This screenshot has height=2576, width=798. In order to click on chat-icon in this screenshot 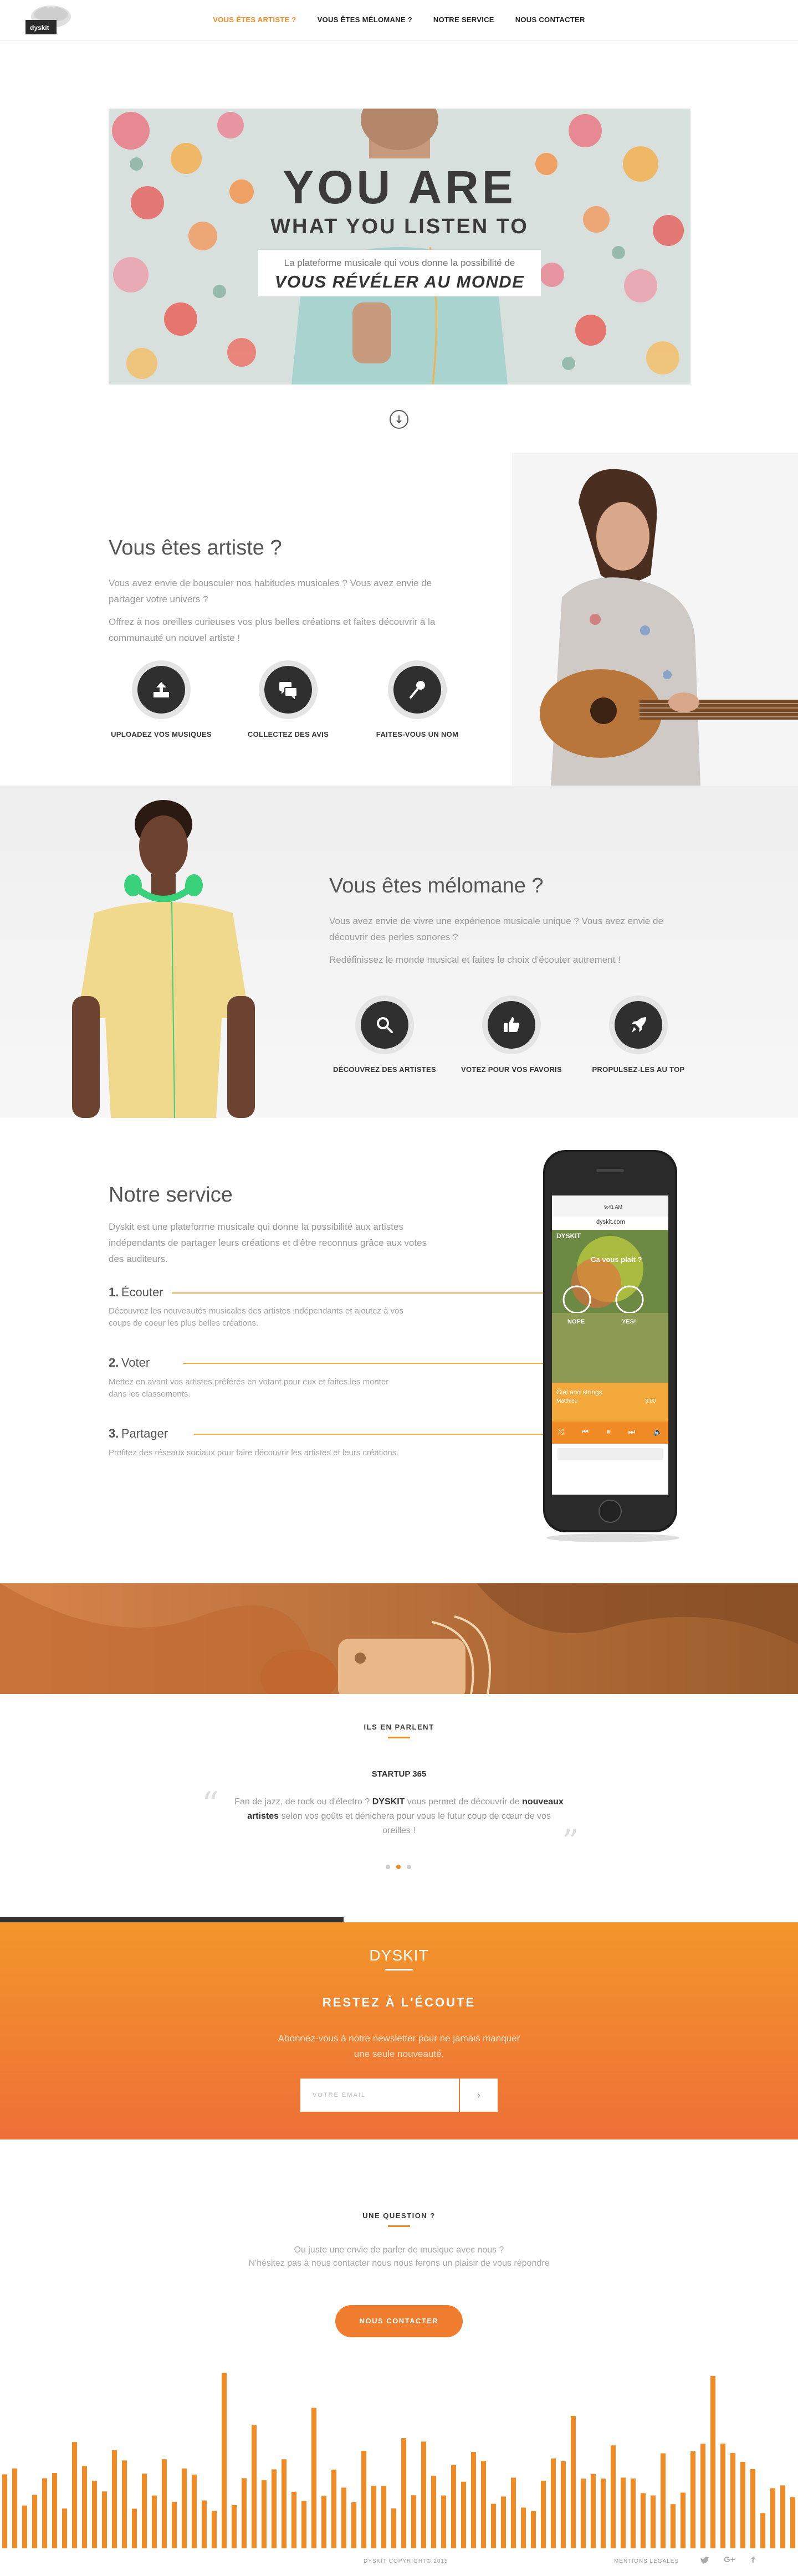, I will do `click(288, 690)`.